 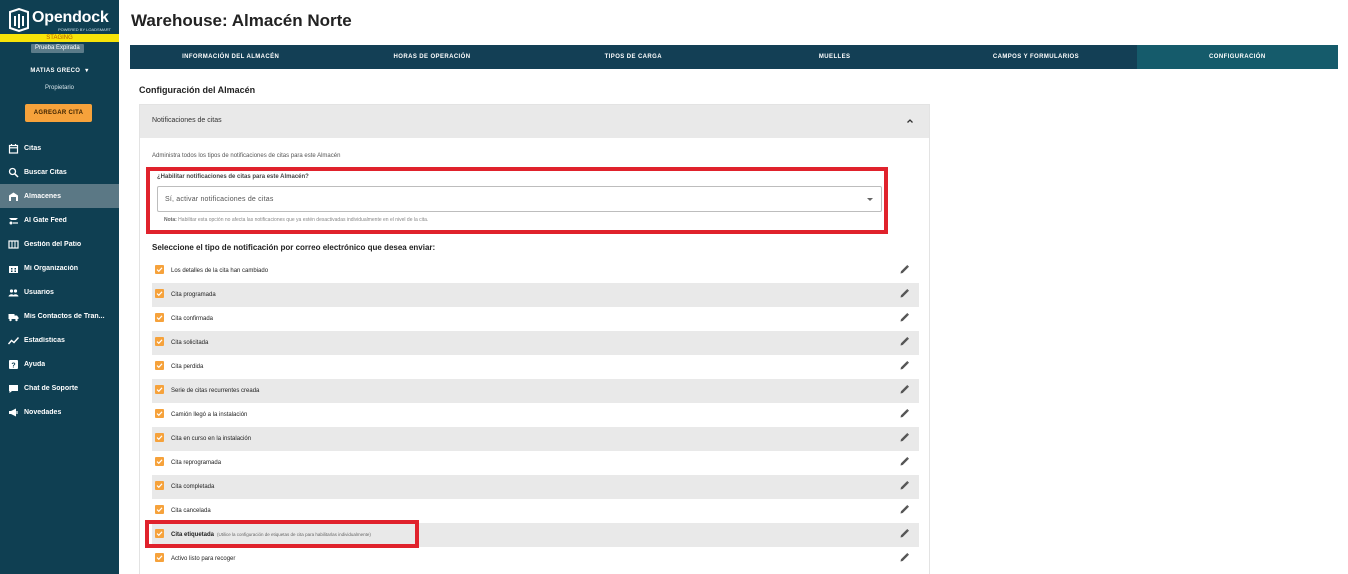 I want to click on sidebar-item-label: Chat de Soporte, so click(x=51, y=388).